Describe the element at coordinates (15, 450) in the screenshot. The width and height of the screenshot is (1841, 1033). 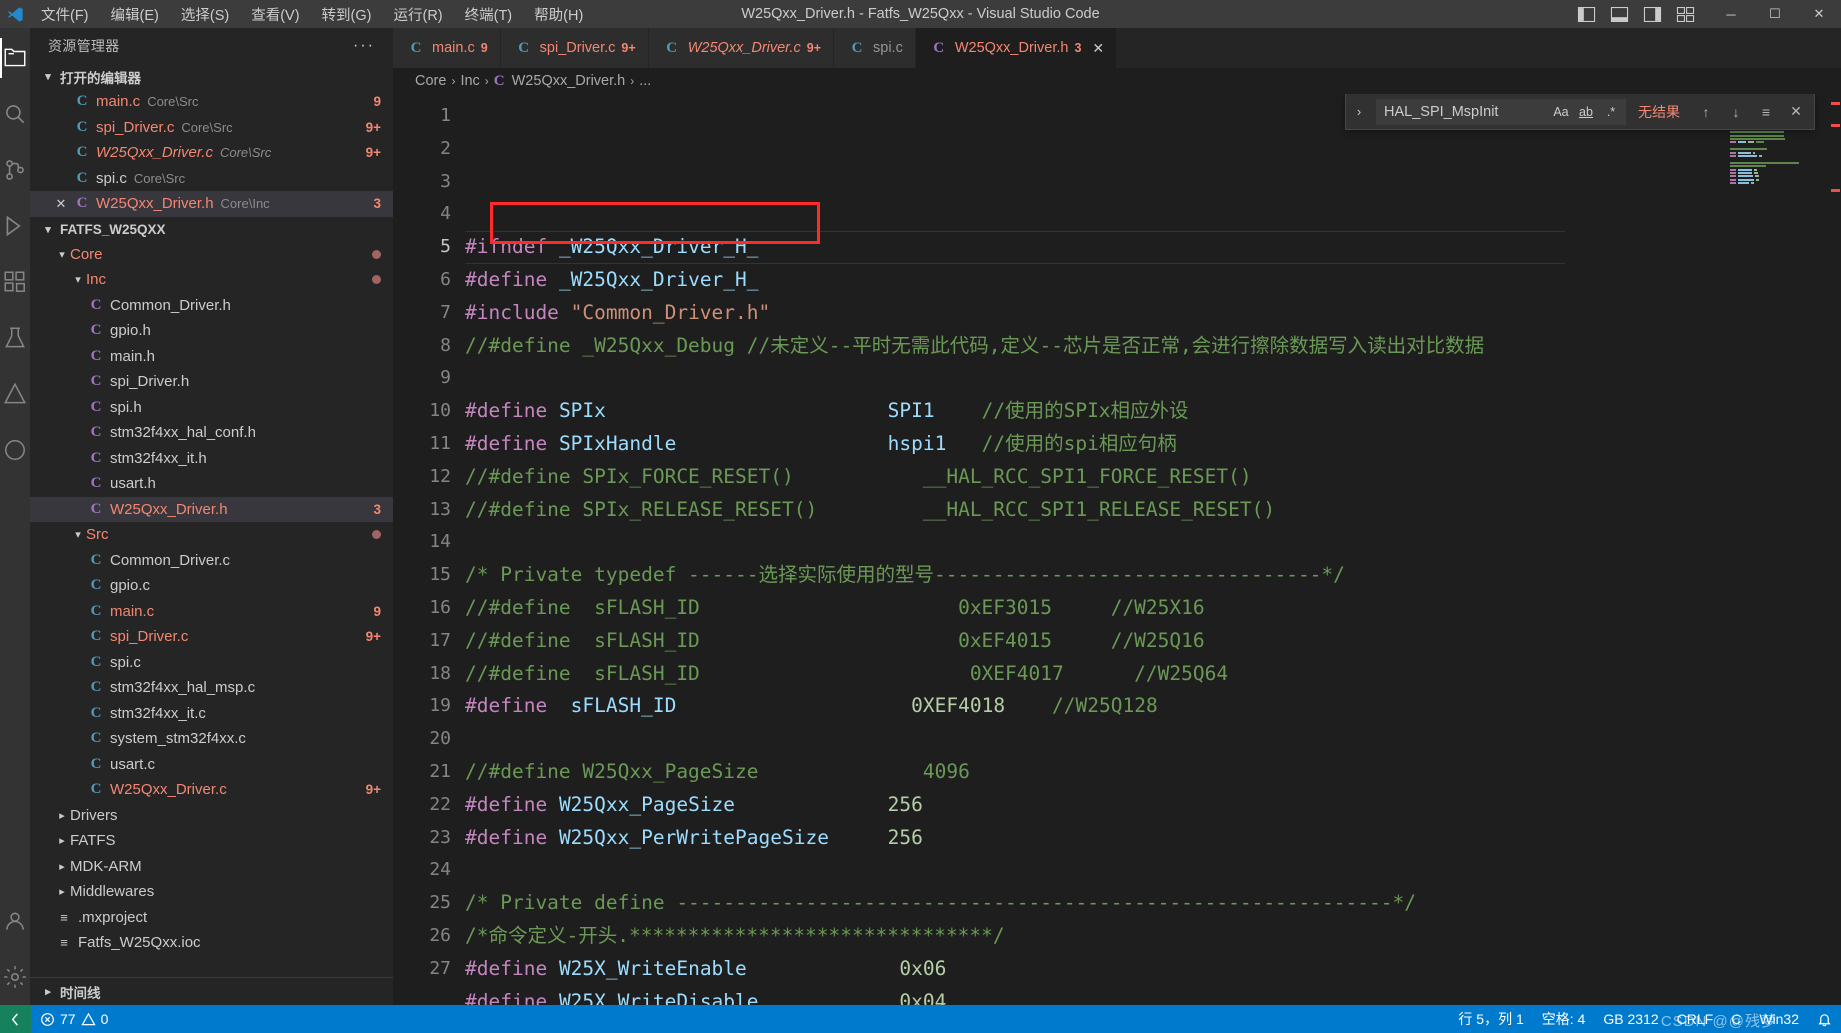
I see `activity-remote-explorer-icon` at that location.